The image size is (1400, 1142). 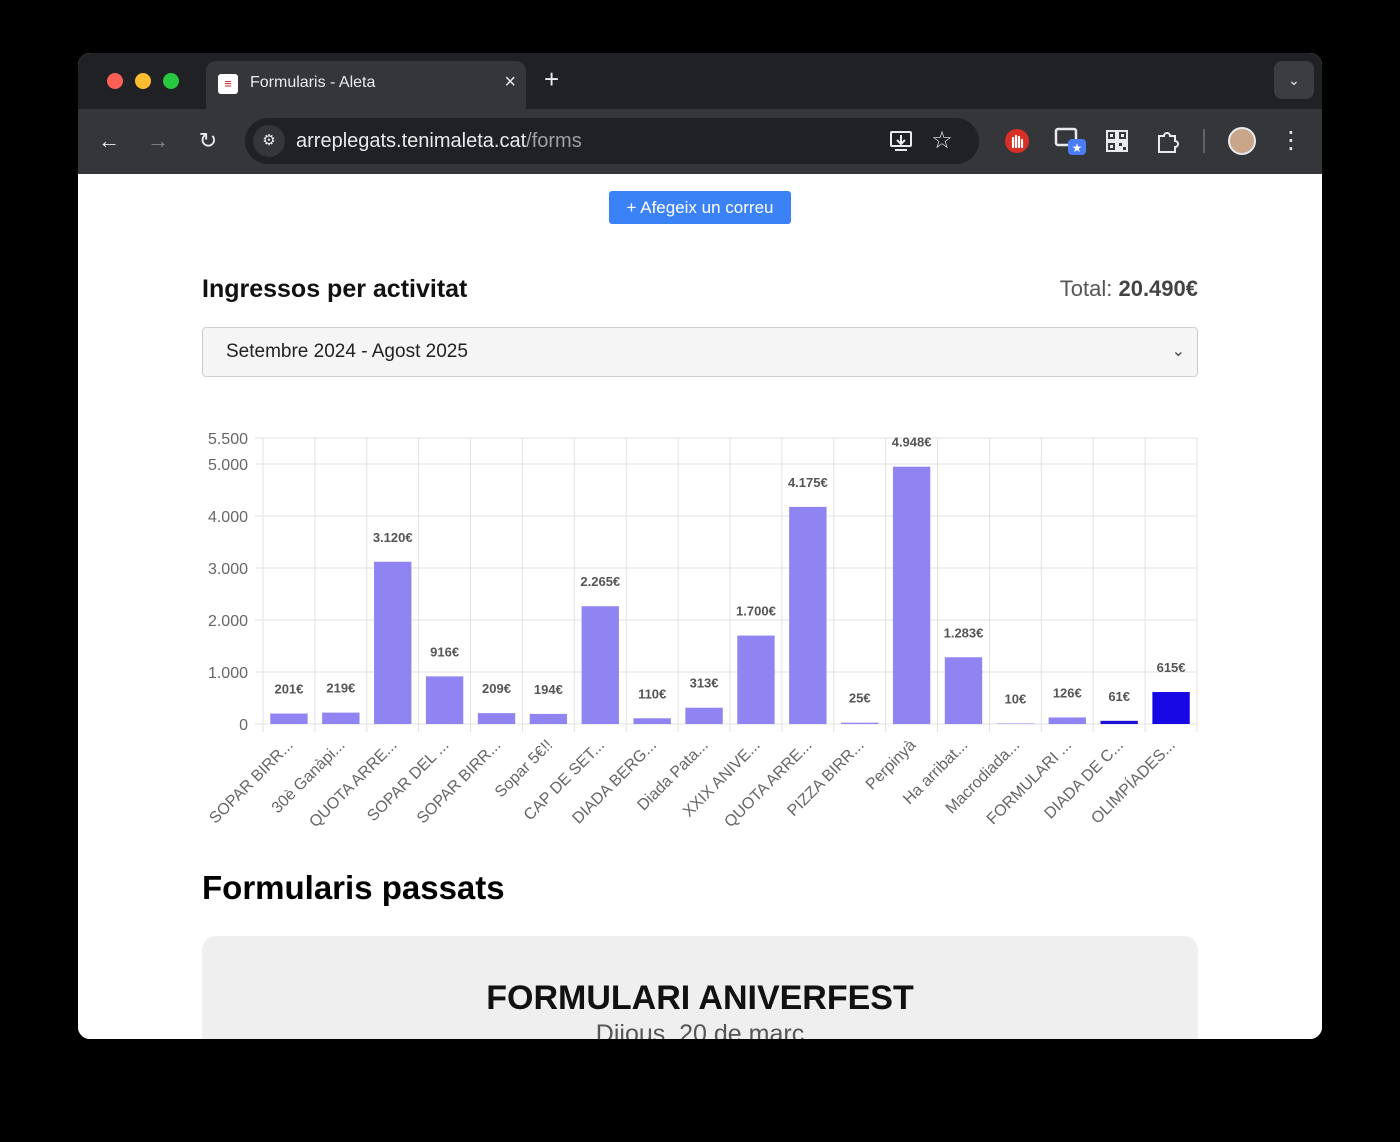 What do you see at coordinates (652, 693) in the screenshot?
I see `bar-data-label: 110€` at bounding box center [652, 693].